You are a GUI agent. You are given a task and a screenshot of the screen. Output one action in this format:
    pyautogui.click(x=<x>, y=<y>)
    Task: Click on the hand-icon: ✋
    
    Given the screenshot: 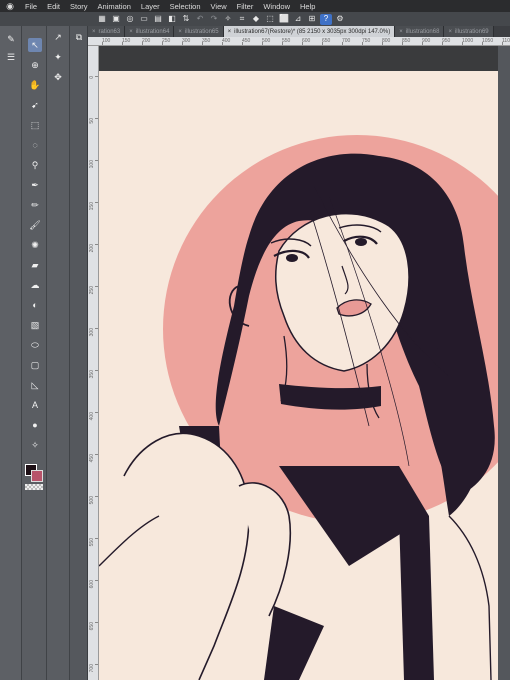 What is the action you would take?
    pyautogui.click(x=35, y=85)
    